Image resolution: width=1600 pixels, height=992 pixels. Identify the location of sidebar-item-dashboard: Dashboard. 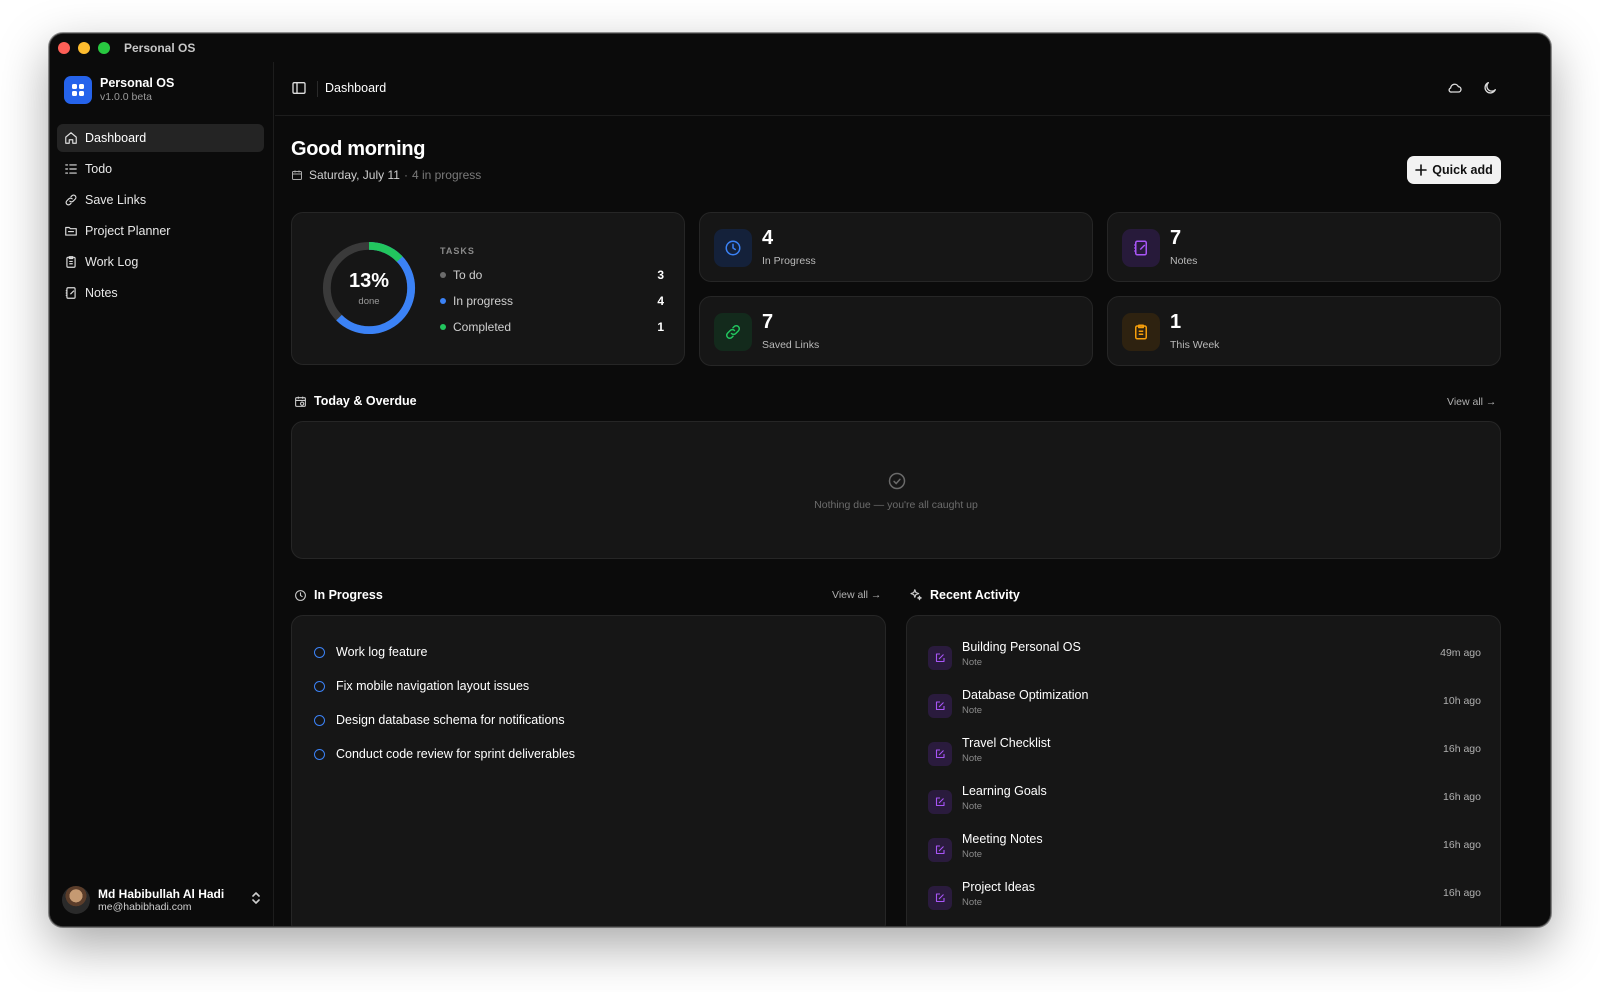
(160, 138).